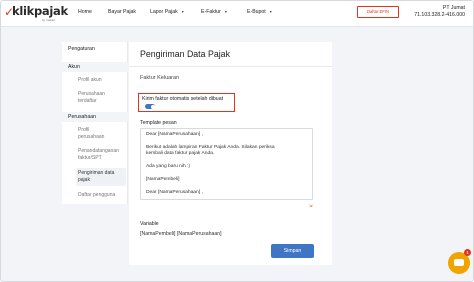  Describe the element at coordinates (164, 12) in the screenshot. I see `nav-lapor-pajak-label: Lapor Pajak` at that location.